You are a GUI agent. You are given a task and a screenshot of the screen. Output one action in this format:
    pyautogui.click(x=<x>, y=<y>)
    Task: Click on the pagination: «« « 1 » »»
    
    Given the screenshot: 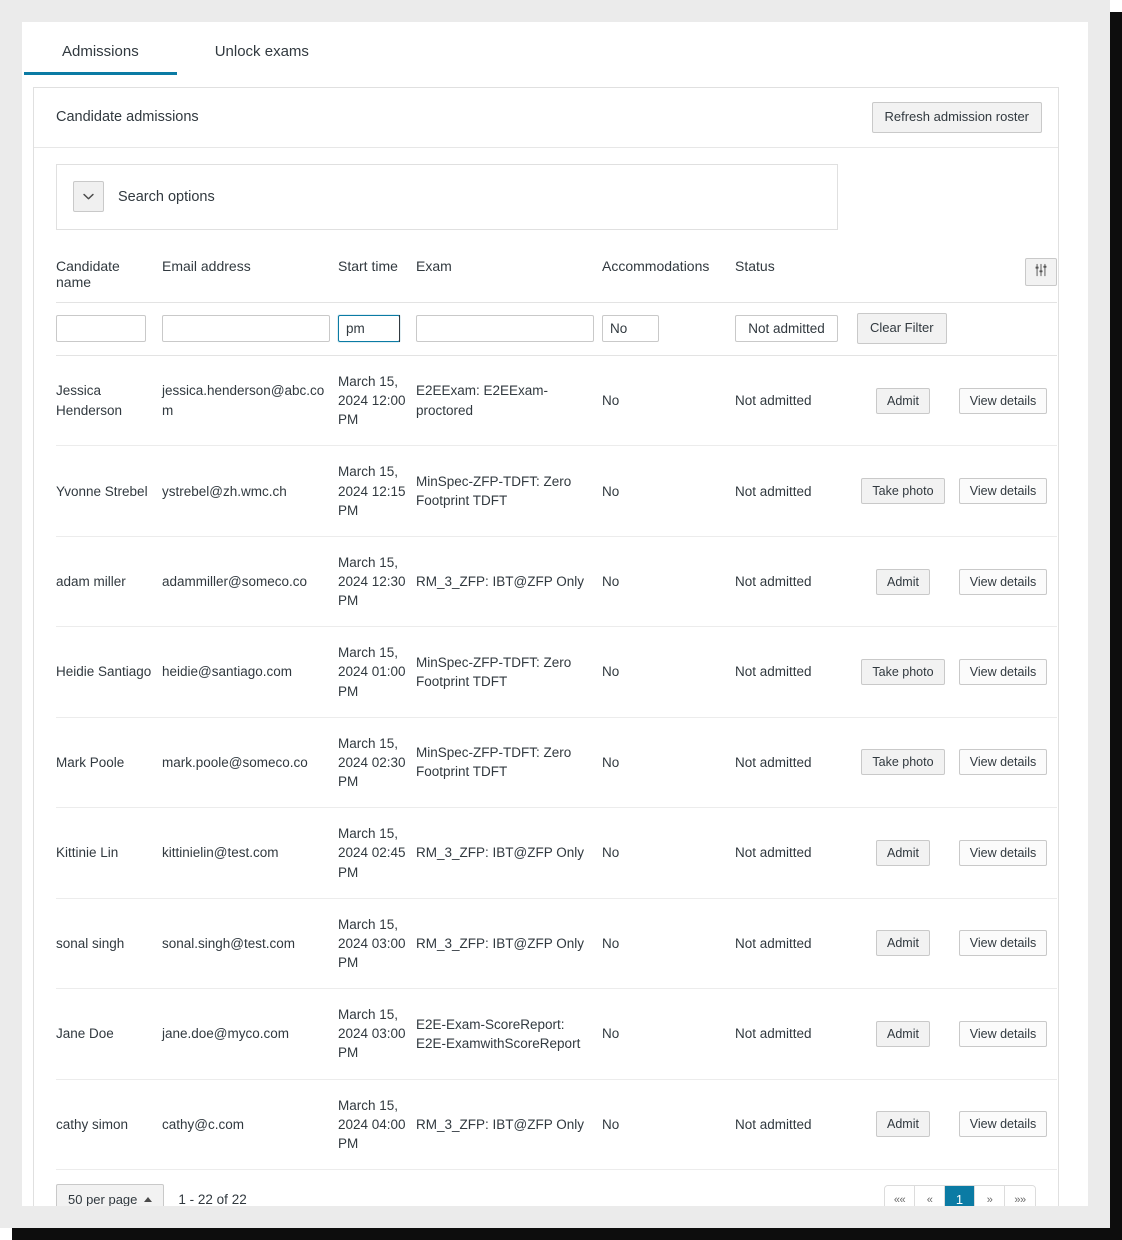 What is the action you would take?
    pyautogui.click(x=960, y=1195)
    